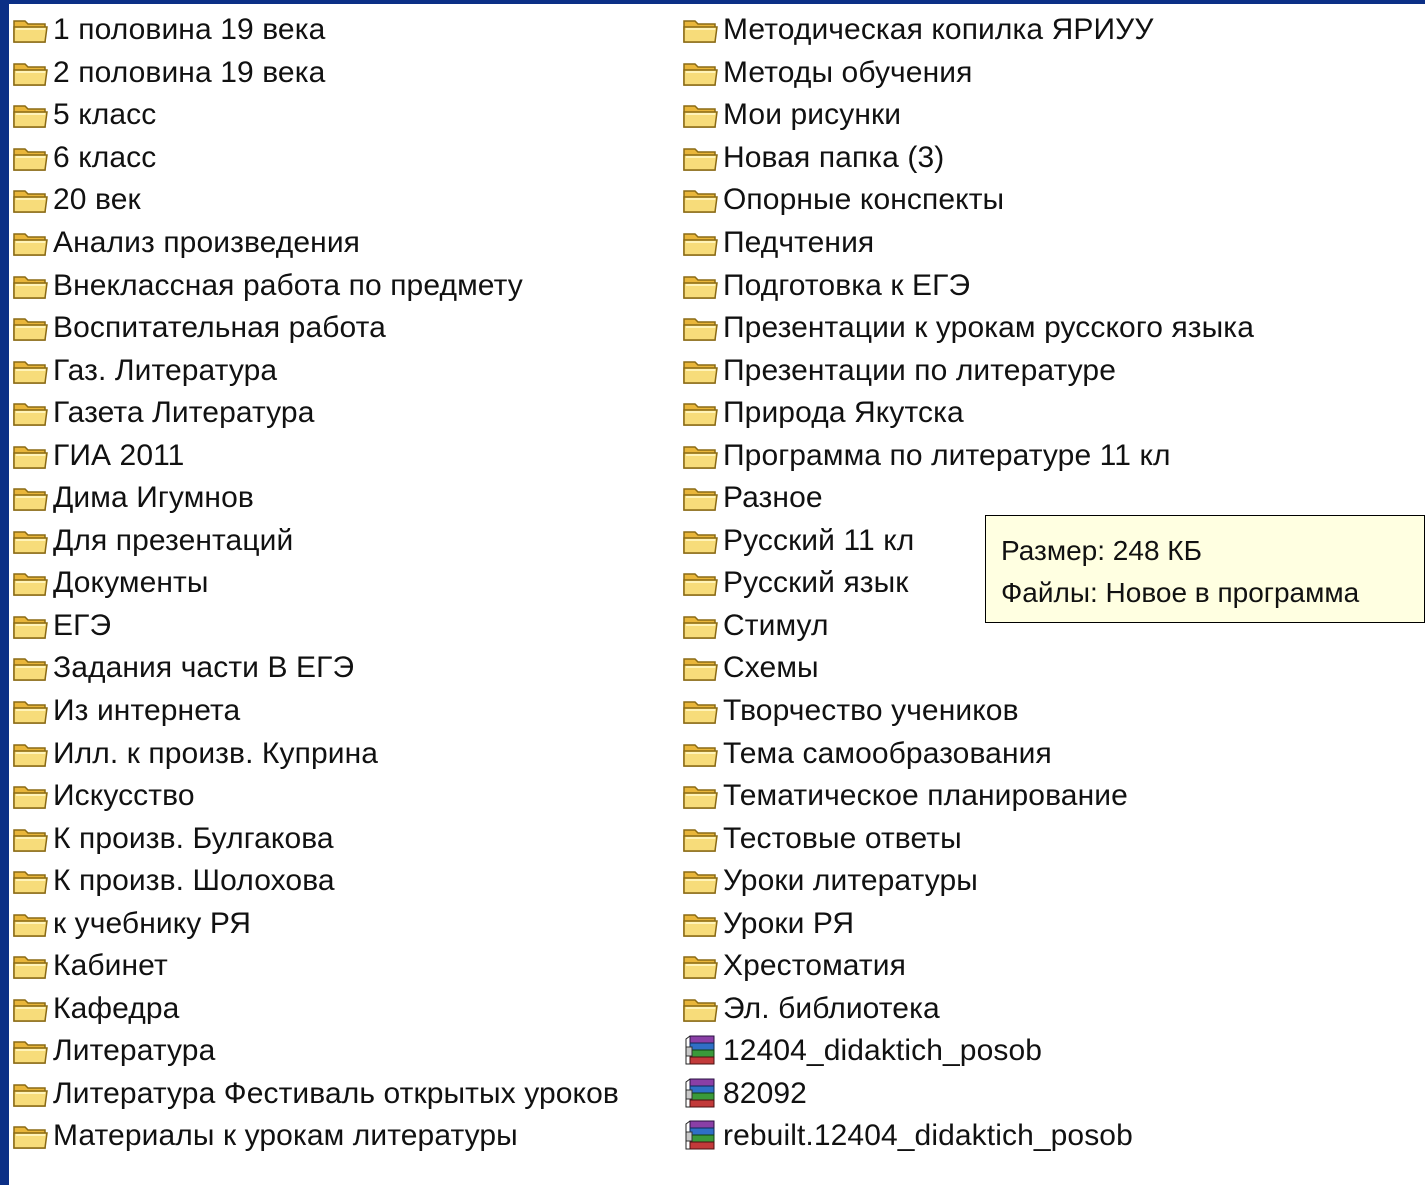 The height and width of the screenshot is (1185, 1425). What do you see at coordinates (315, 541) in the screenshot?
I see `left-item: Для презентаций` at bounding box center [315, 541].